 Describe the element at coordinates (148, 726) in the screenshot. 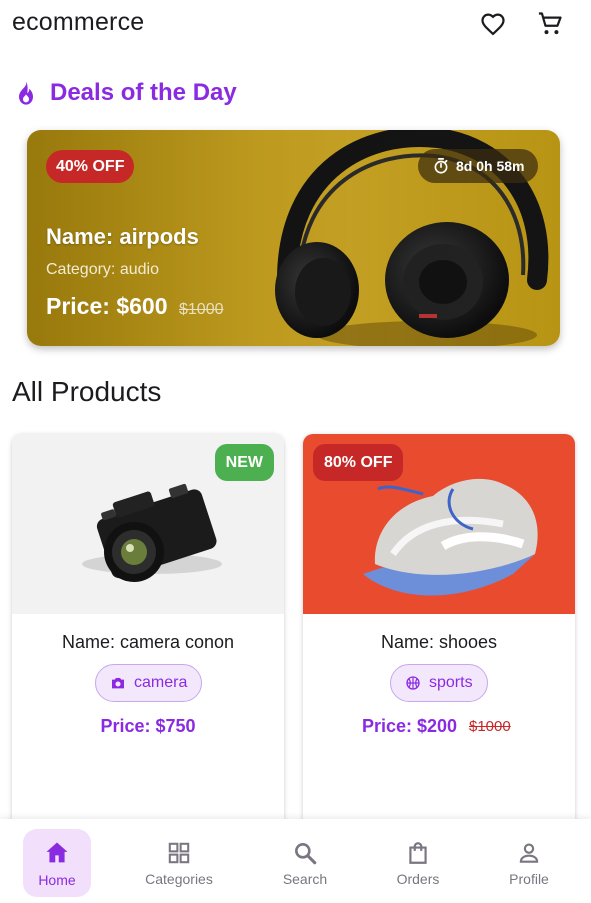

I see `product-price: Price: $750` at that location.